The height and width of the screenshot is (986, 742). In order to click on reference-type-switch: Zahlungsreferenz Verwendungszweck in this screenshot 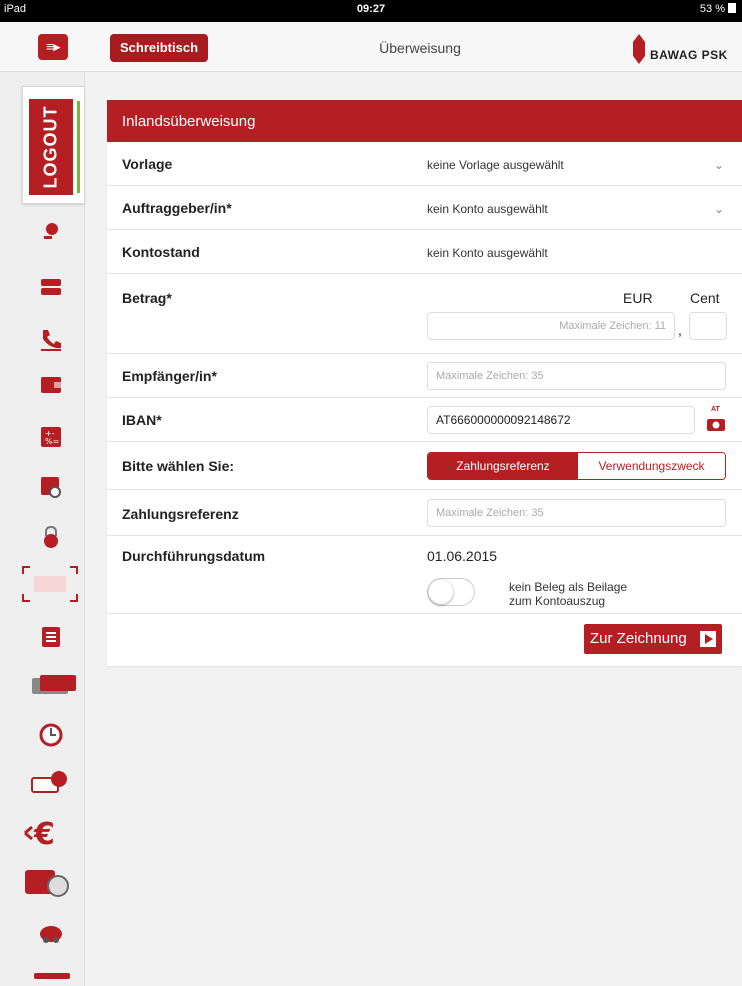, I will do `click(576, 466)`.